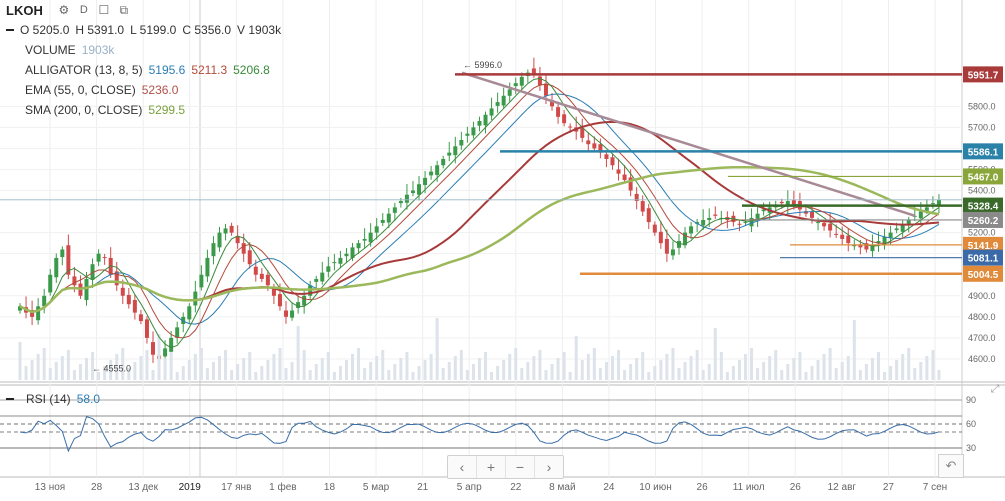  Describe the element at coordinates (520, 467) in the screenshot. I see `zoom-out-button: −` at that location.